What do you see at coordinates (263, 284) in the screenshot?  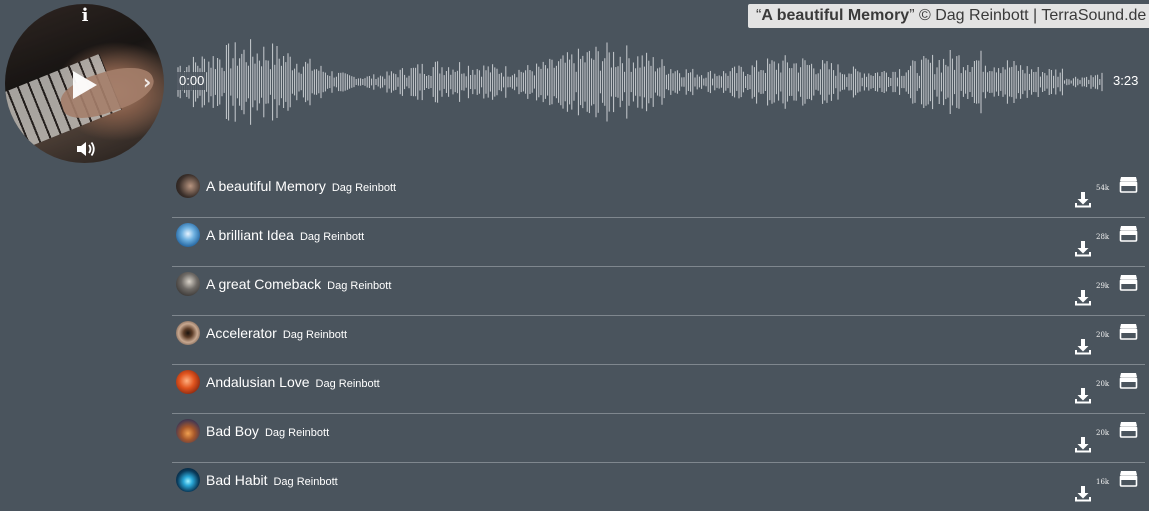 I see `track-title-text: A great Comeback` at bounding box center [263, 284].